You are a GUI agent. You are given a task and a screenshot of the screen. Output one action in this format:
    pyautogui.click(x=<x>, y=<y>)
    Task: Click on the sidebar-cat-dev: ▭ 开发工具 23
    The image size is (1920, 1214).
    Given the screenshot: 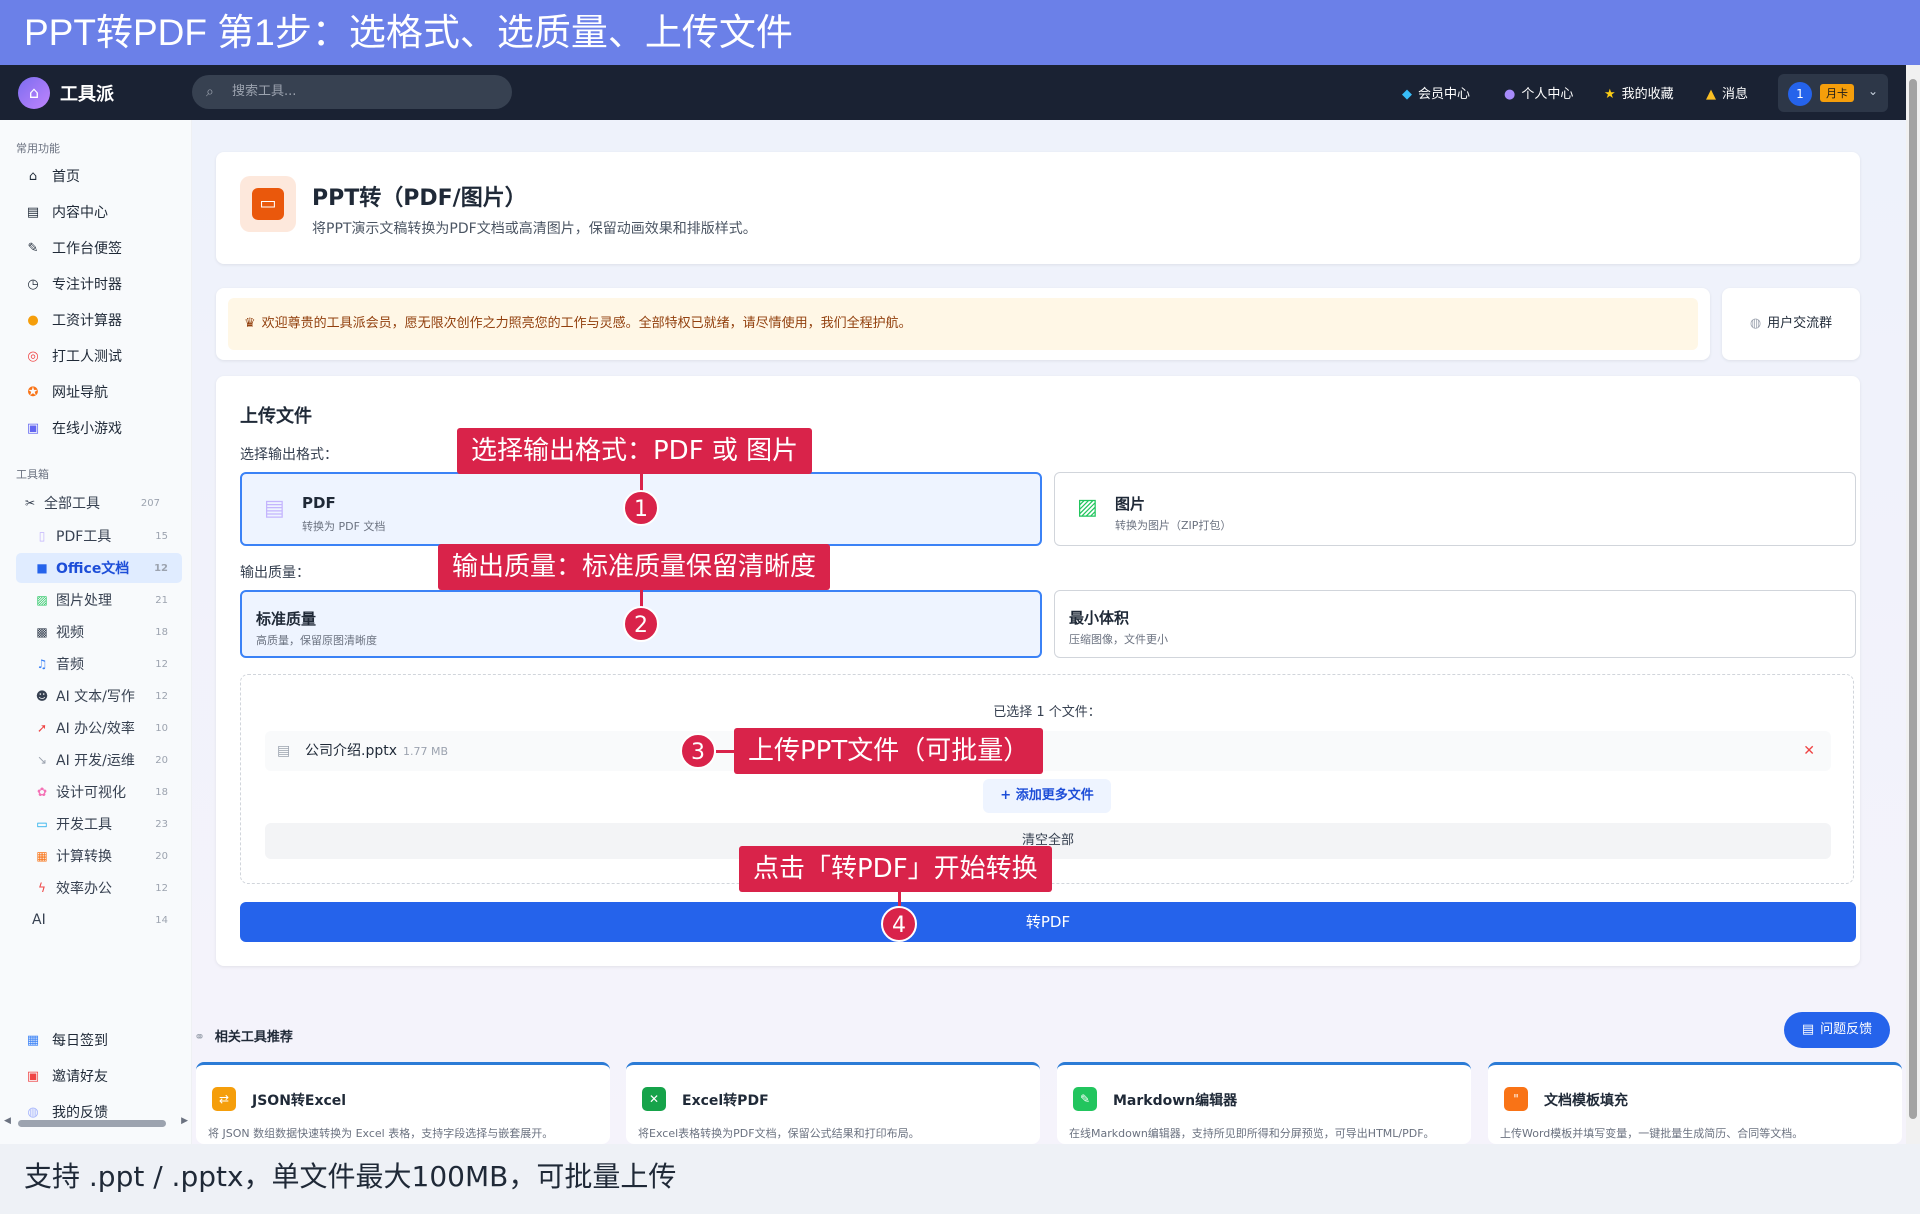 What is the action you would take?
    pyautogui.click(x=99, y=824)
    